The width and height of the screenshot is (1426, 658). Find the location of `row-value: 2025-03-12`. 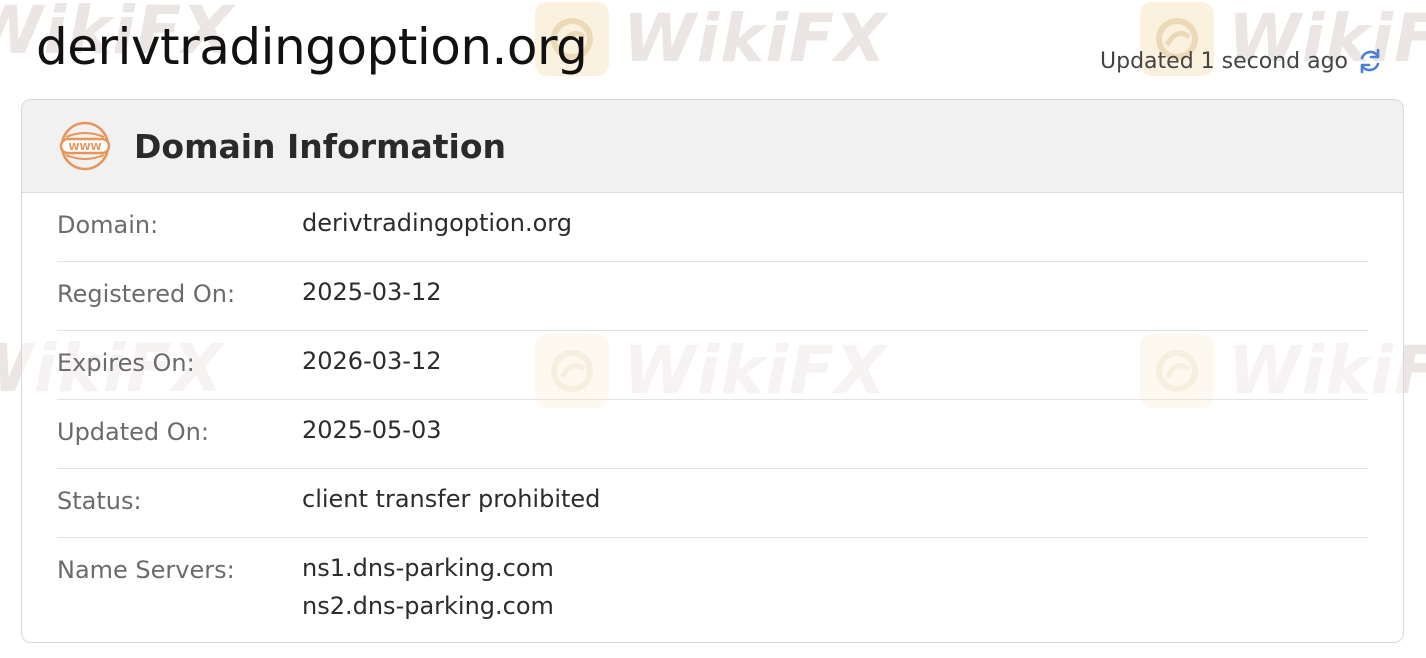

row-value: 2025-03-12 is located at coordinates (372, 292).